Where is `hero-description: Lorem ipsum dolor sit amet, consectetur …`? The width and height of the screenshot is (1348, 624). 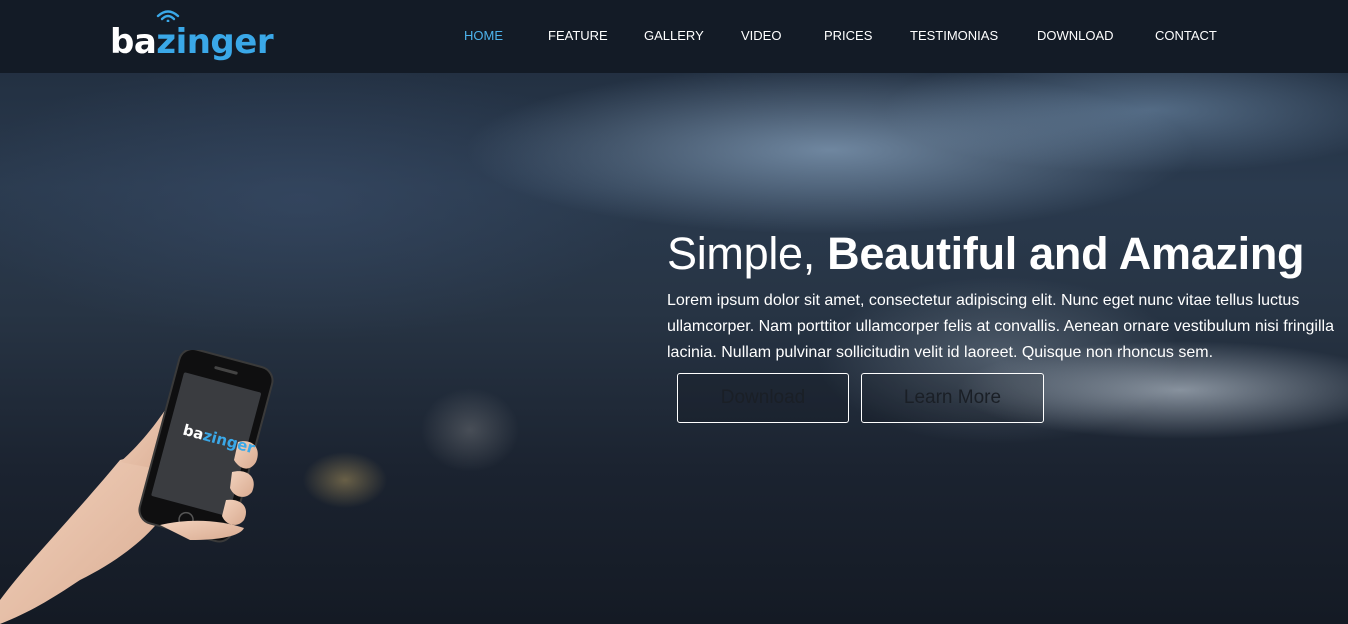 hero-description: Lorem ipsum dolor sit amet, consectetur … is located at coordinates (1000, 326).